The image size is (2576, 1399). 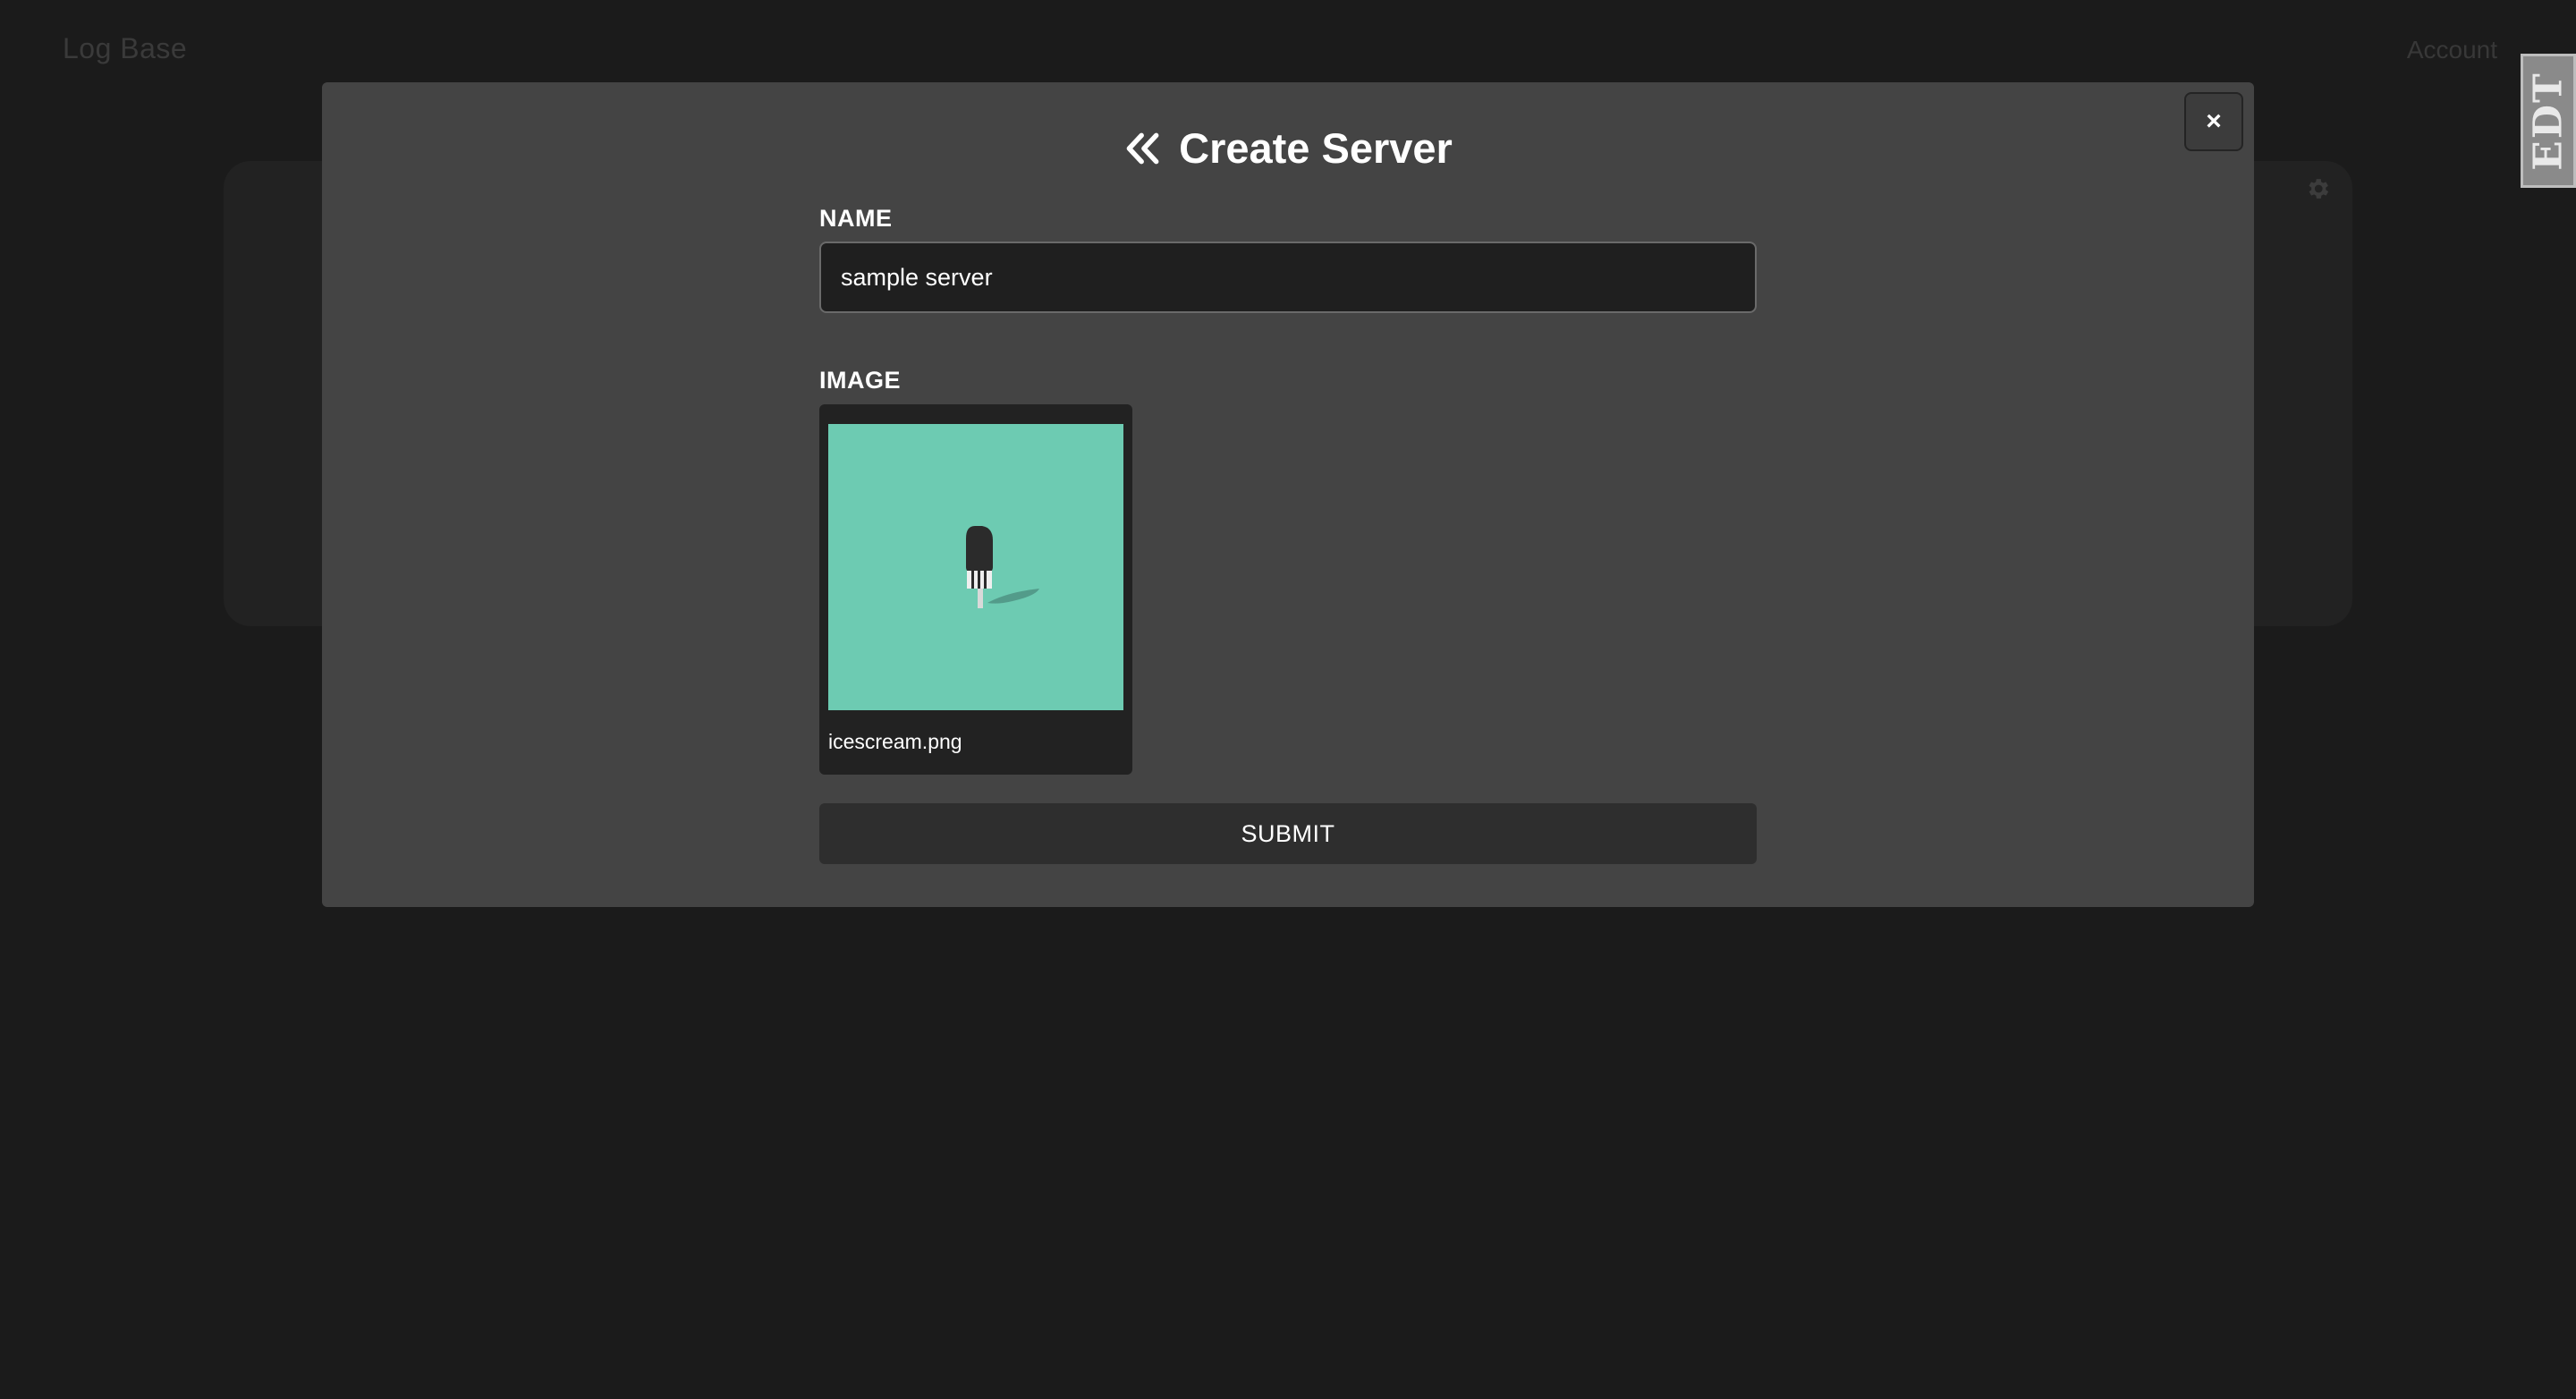 I want to click on edt-badge: EDT, so click(x=2548, y=121).